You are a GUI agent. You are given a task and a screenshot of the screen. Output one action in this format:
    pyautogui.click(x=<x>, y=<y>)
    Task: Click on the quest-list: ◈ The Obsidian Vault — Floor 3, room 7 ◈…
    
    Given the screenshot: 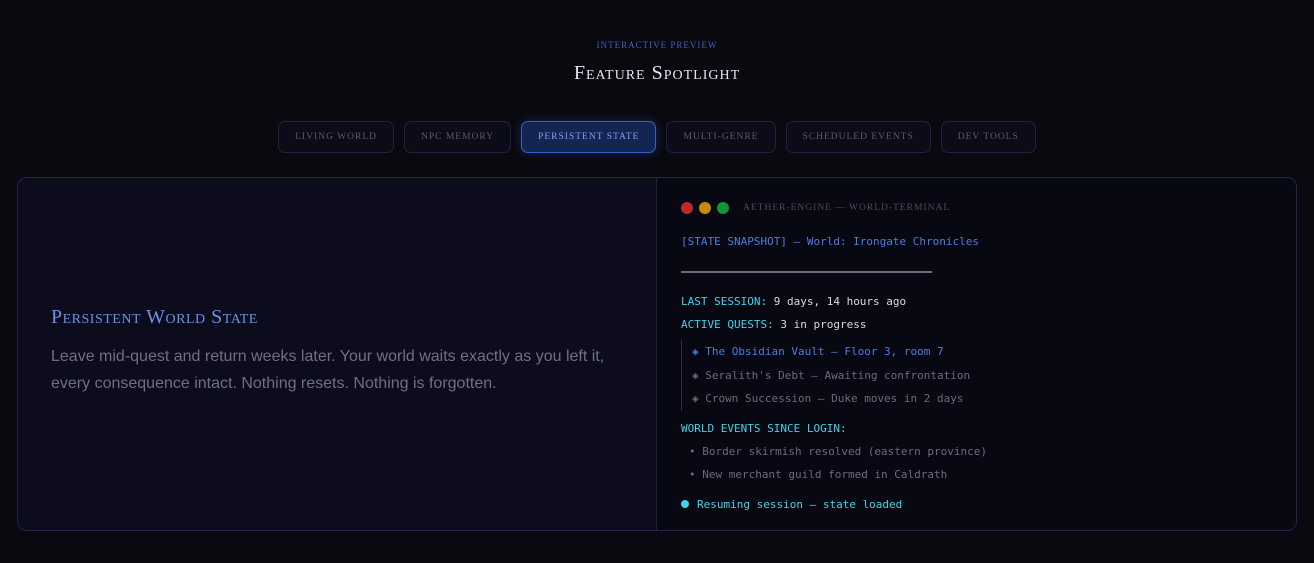 What is the action you would take?
    pyautogui.click(x=976, y=375)
    